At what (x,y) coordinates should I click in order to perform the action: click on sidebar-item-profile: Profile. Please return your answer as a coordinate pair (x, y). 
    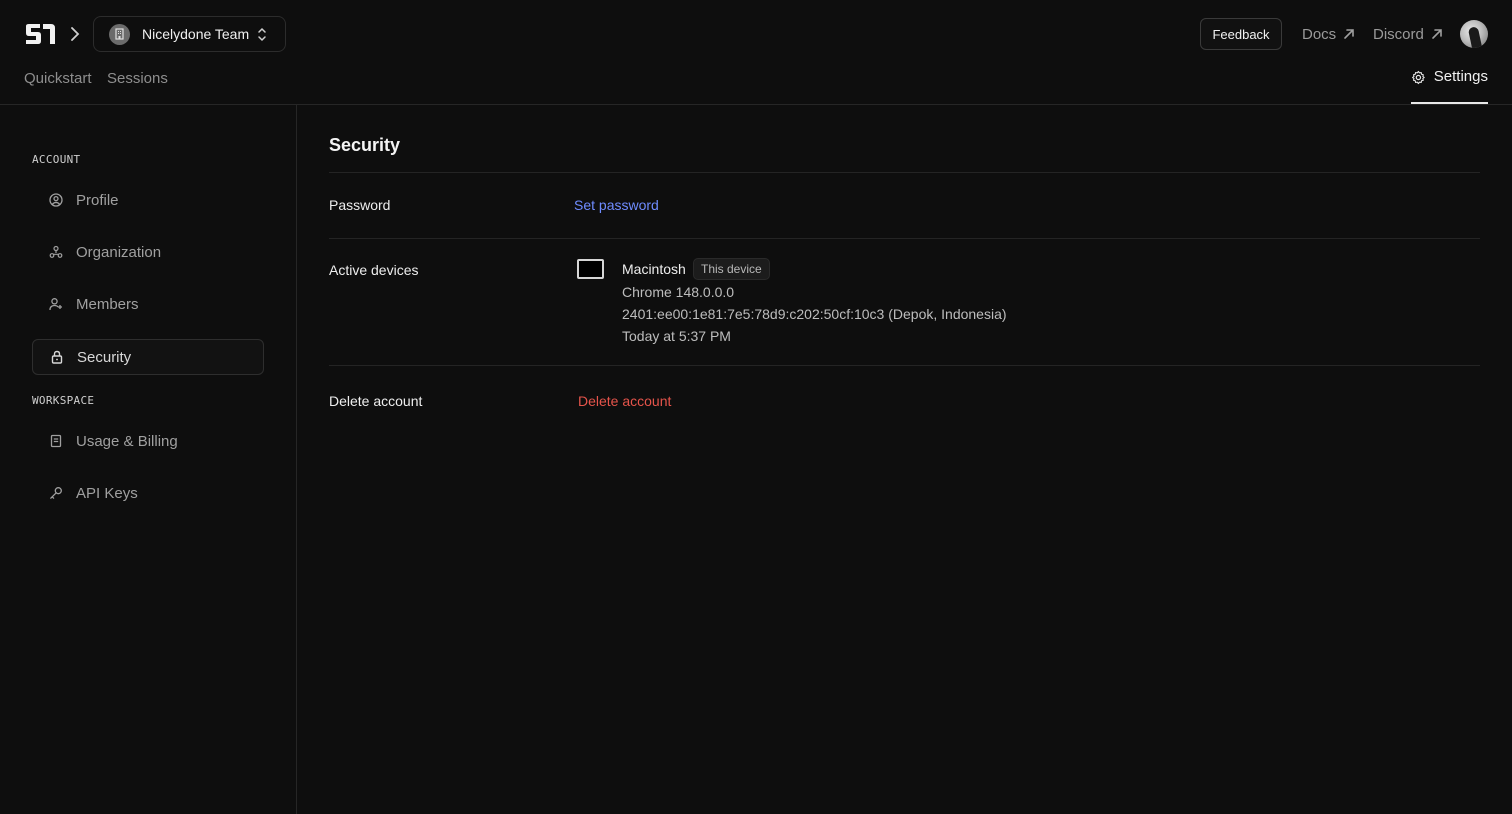
    Looking at the image, I should click on (148, 200).